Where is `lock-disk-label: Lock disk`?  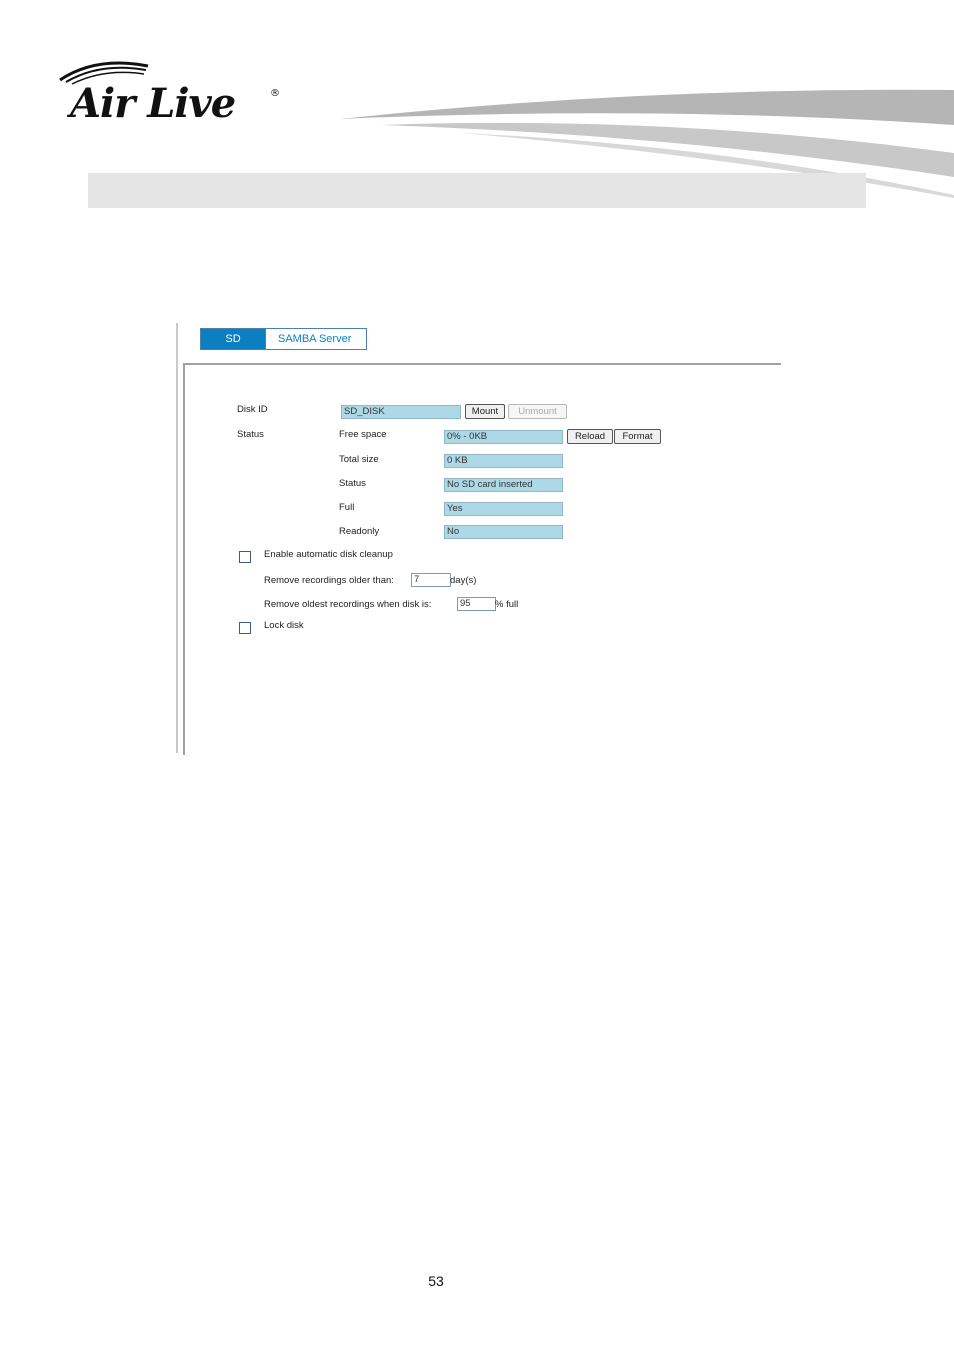
lock-disk-label: Lock disk is located at coordinates (284, 625).